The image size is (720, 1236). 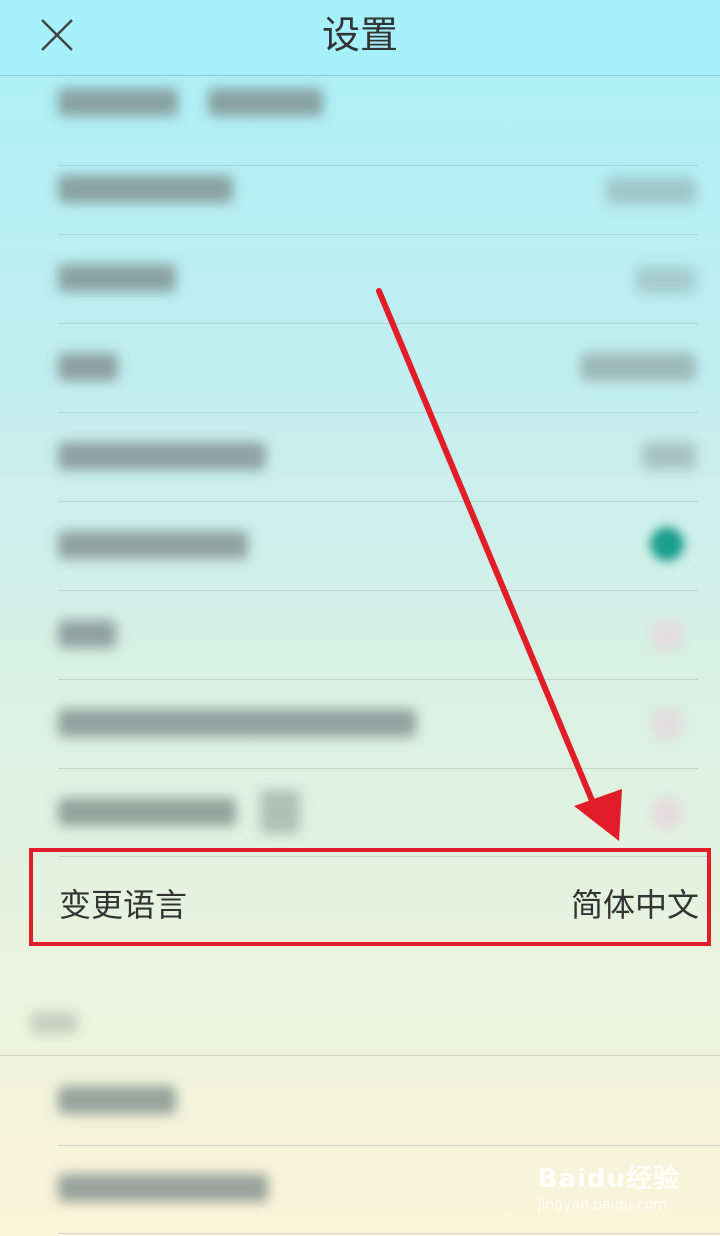 What do you see at coordinates (359, 35) in the screenshot?
I see `page-title: 设置` at bounding box center [359, 35].